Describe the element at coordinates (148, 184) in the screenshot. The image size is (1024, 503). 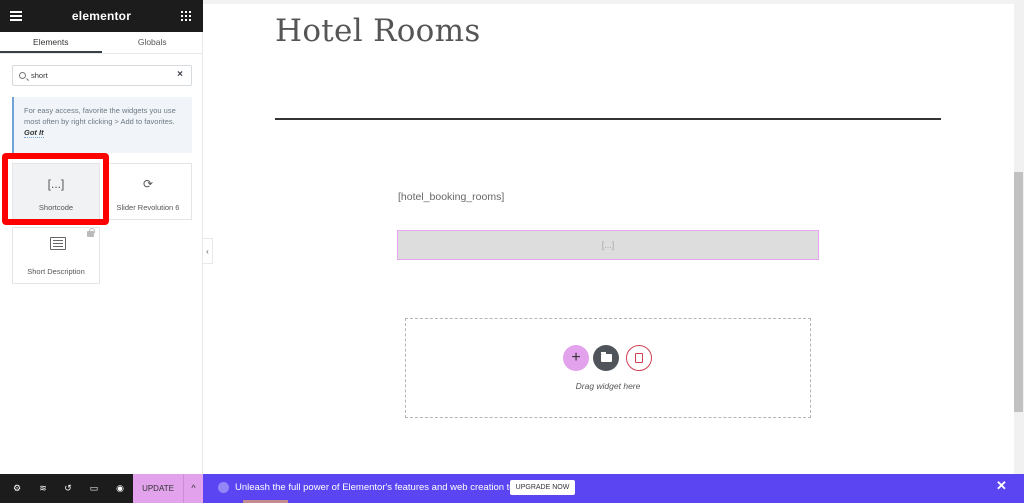
I see `refresh-icon: ⟳` at that location.